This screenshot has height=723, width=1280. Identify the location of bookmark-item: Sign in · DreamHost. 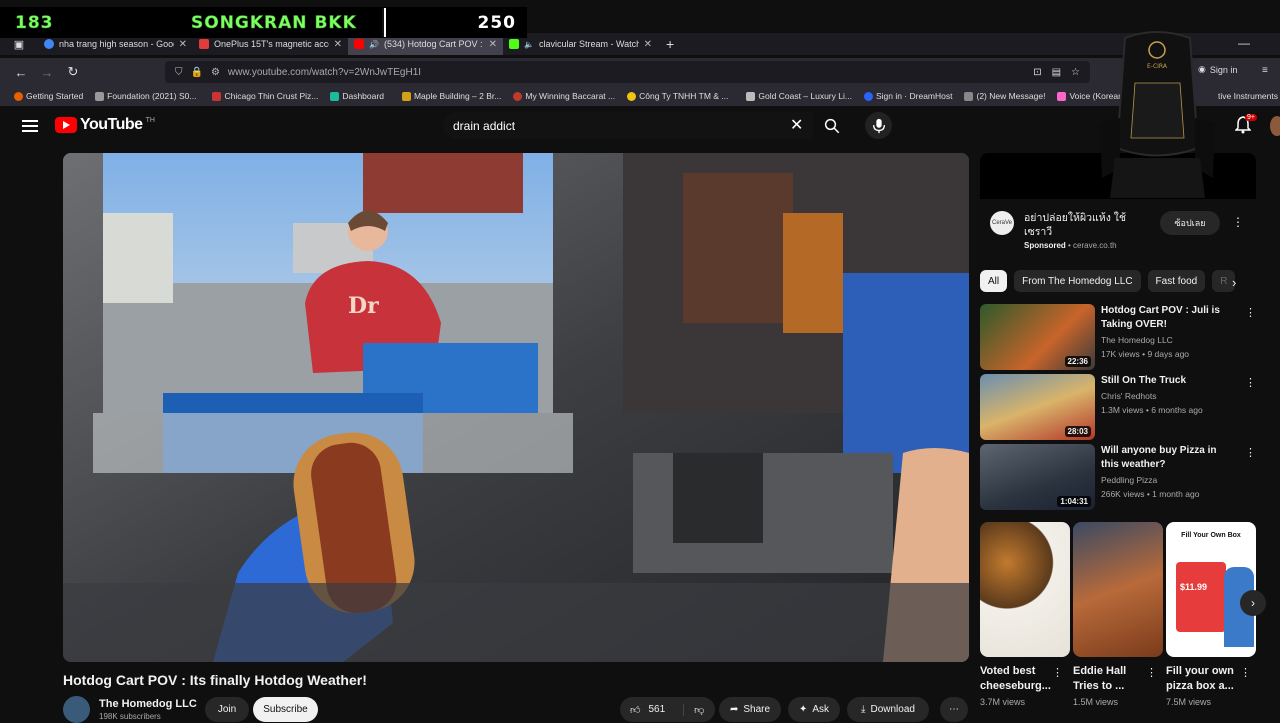
(908, 96).